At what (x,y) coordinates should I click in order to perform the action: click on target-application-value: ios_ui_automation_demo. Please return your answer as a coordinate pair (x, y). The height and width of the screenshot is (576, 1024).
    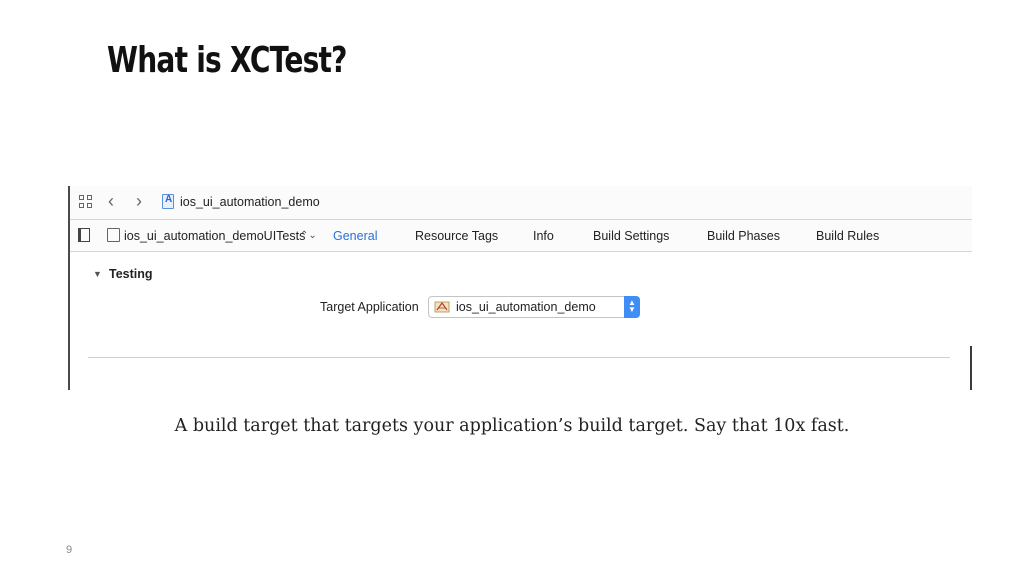
    Looking at the image, I should click on (526, 307).